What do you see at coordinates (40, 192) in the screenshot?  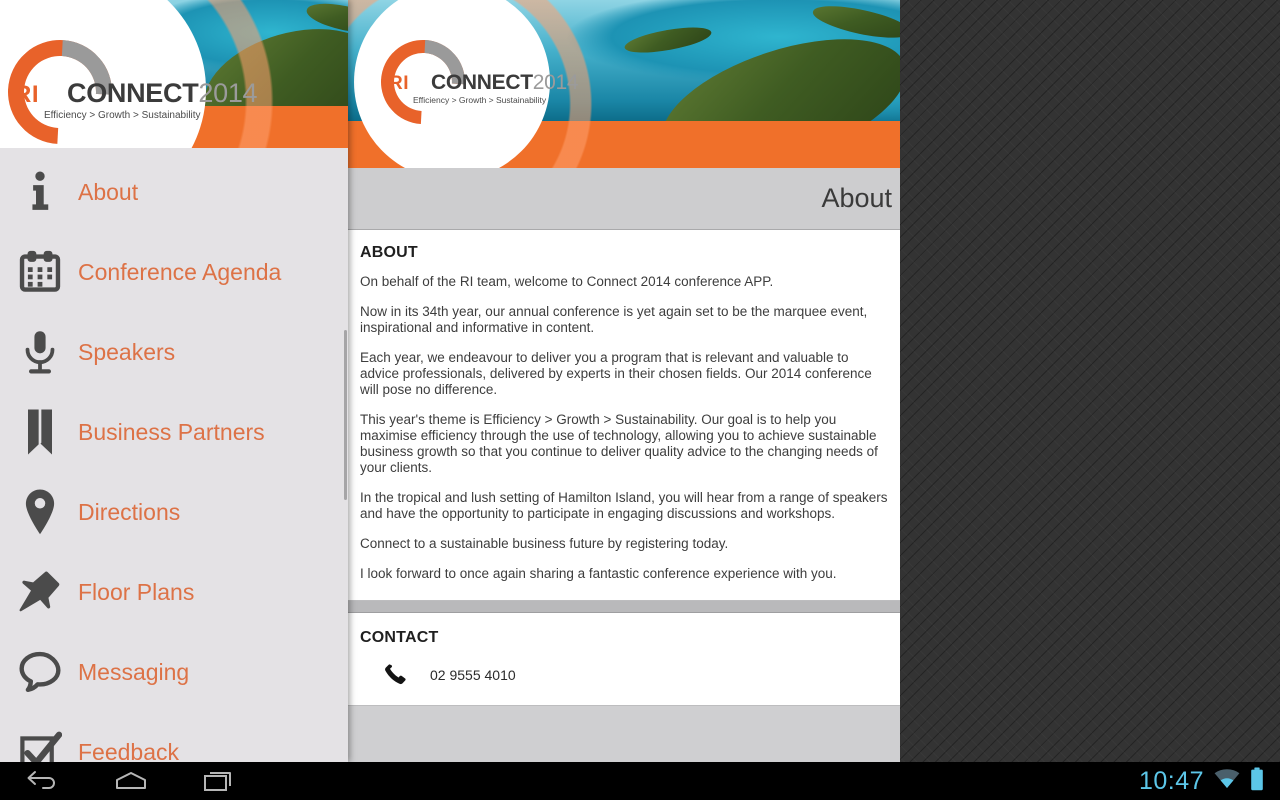 I see `info-icon` at bounding box center [40, 192].